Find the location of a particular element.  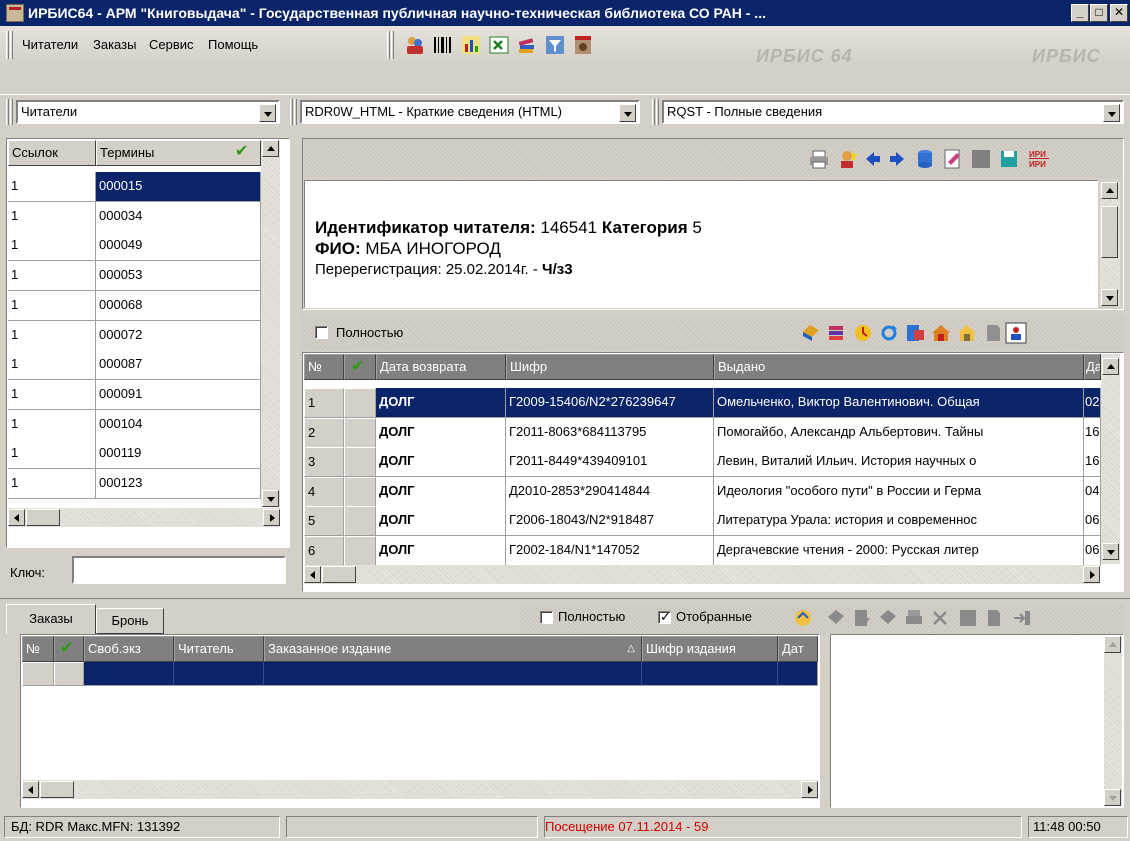

orders-col-check-header: ✔ is located at coordinates (69, 649).